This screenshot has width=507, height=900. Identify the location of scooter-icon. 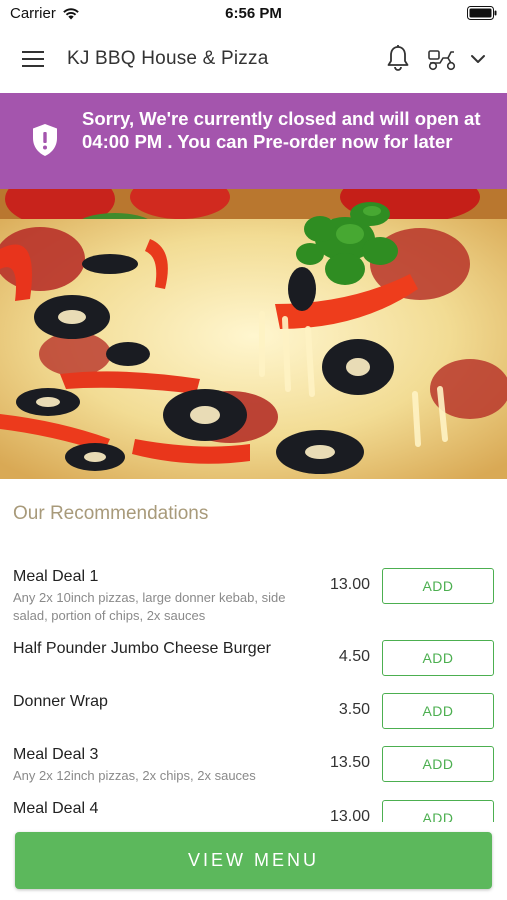
(442, 59).